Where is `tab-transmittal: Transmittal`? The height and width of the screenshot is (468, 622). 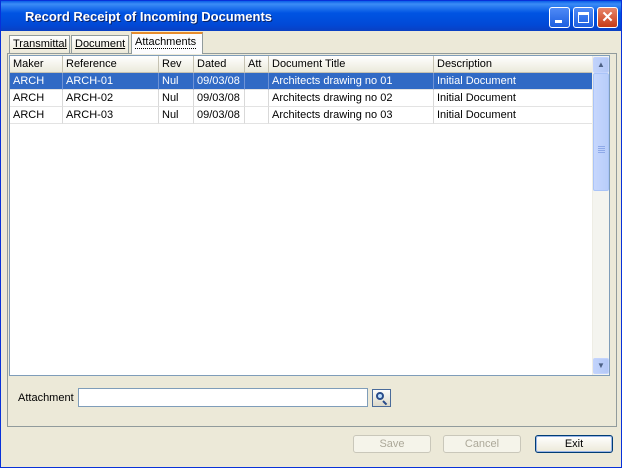 tab-transmittal: Transmittal is located at coordinates (39, 44).